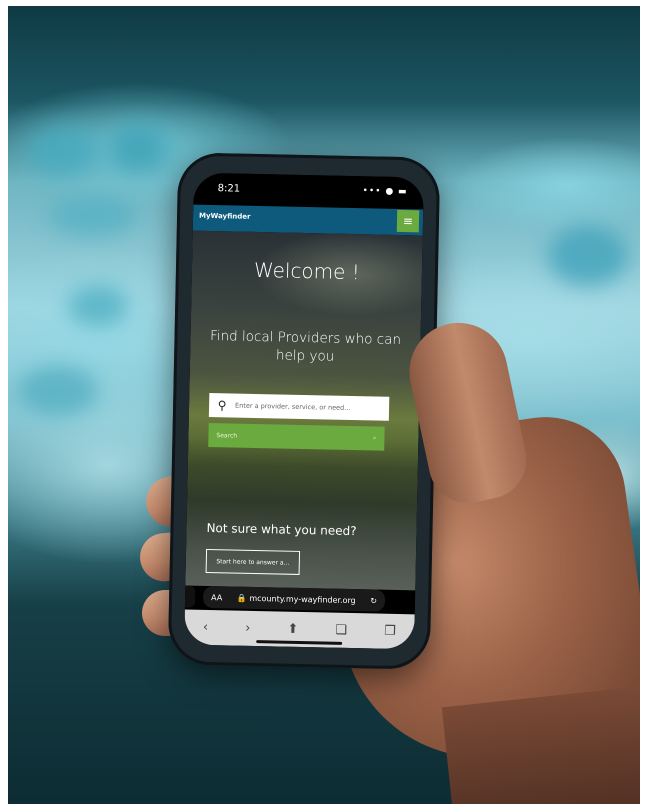  Describe the element at coordinates (229, 189) in the screenshot. I see `status-time: 8:21` at that location.